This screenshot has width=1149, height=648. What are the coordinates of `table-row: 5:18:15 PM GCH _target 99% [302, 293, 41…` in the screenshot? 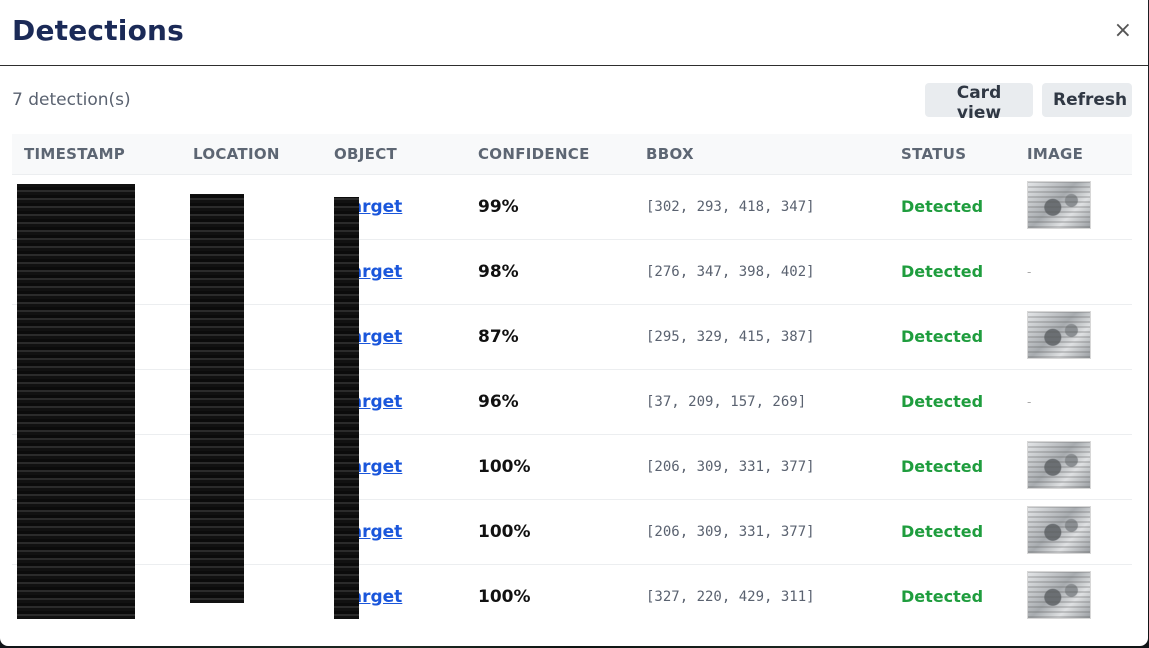 It's located at (572, 206).